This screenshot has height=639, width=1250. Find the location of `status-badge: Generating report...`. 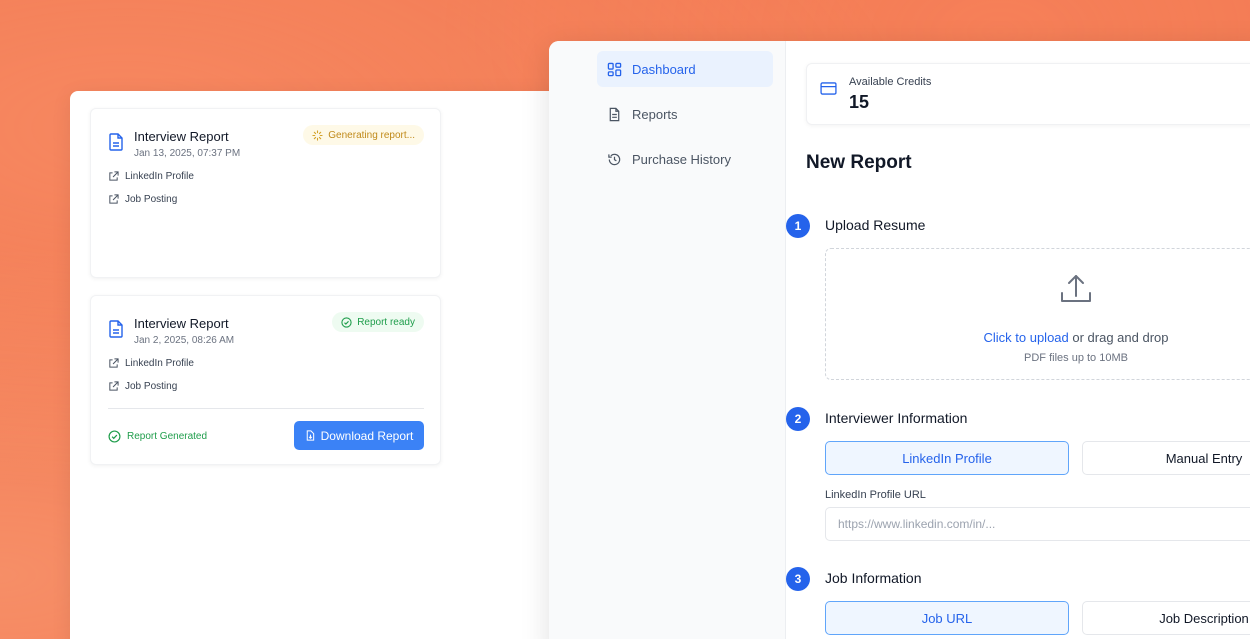

status-badge: Generating report... is located at coordinates (363, 135).